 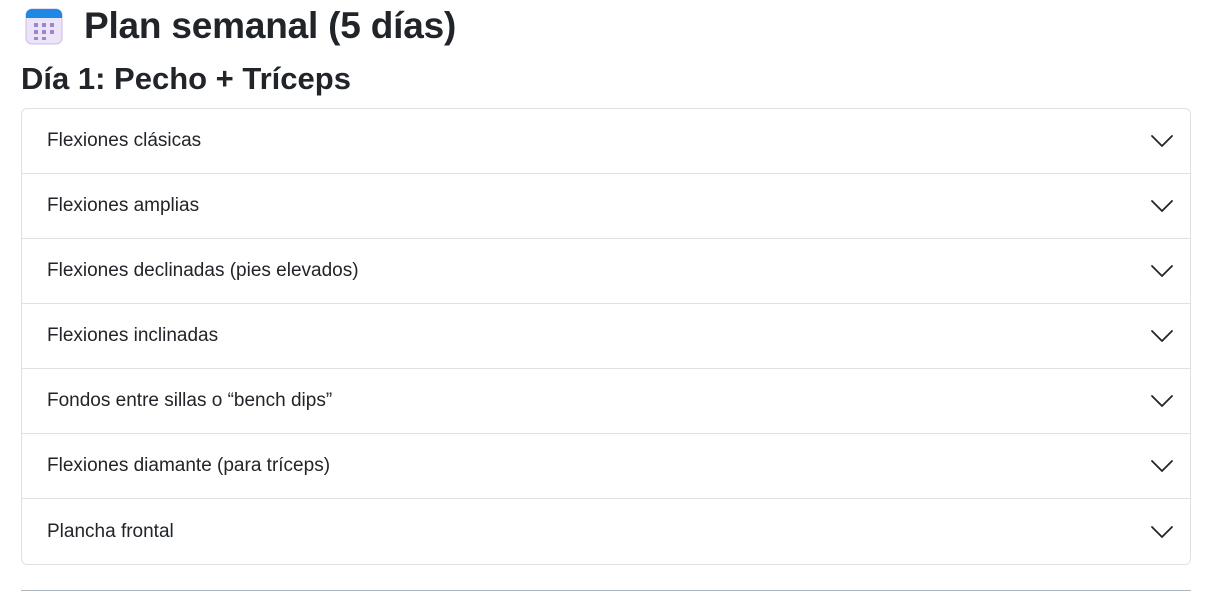 What do you see at coordinates (606, 271) in the screenshot?
I see `accordion-item-flexiones-declinadas: Flexiones declinadas (pies elevados)` at bounding box center [606, 271].